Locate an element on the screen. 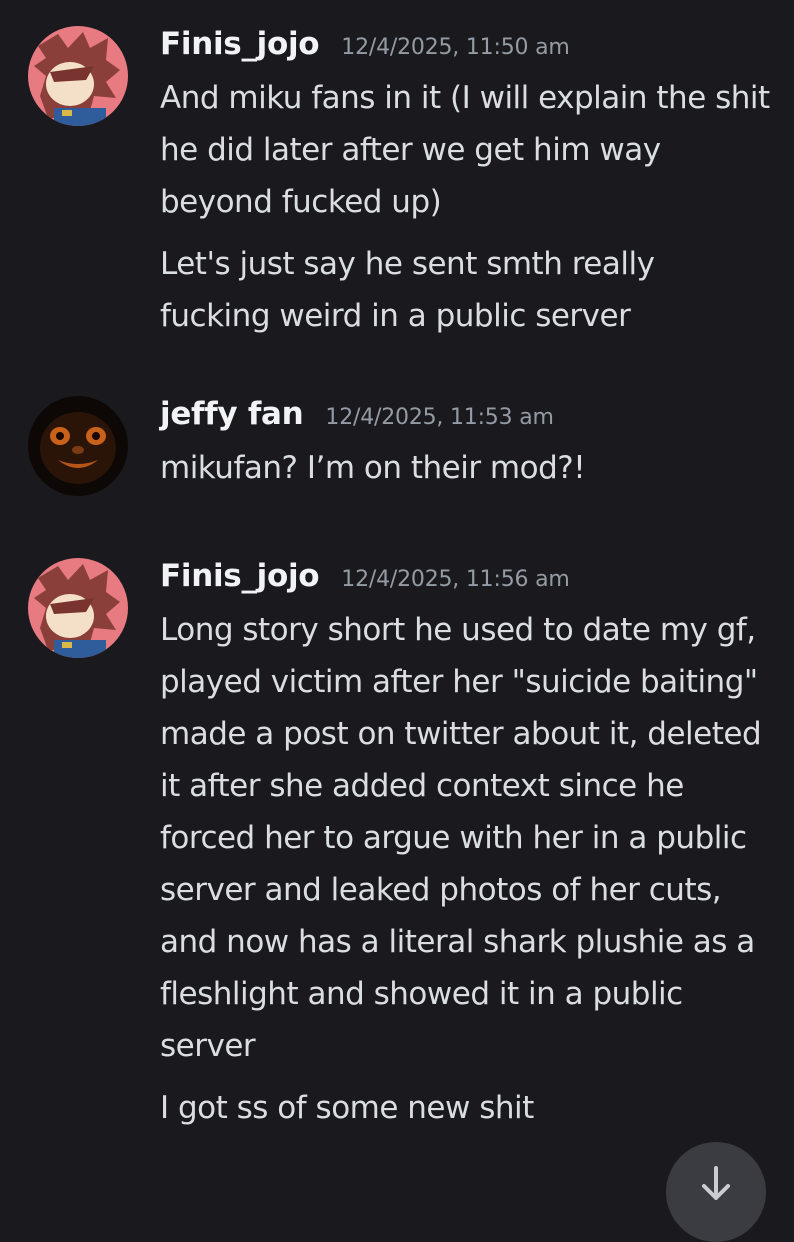 This screenshot has width=794, height=1242. message-header: jeffy fan 12/4/2025, 11:53 am is located at coordinates (465, 419).